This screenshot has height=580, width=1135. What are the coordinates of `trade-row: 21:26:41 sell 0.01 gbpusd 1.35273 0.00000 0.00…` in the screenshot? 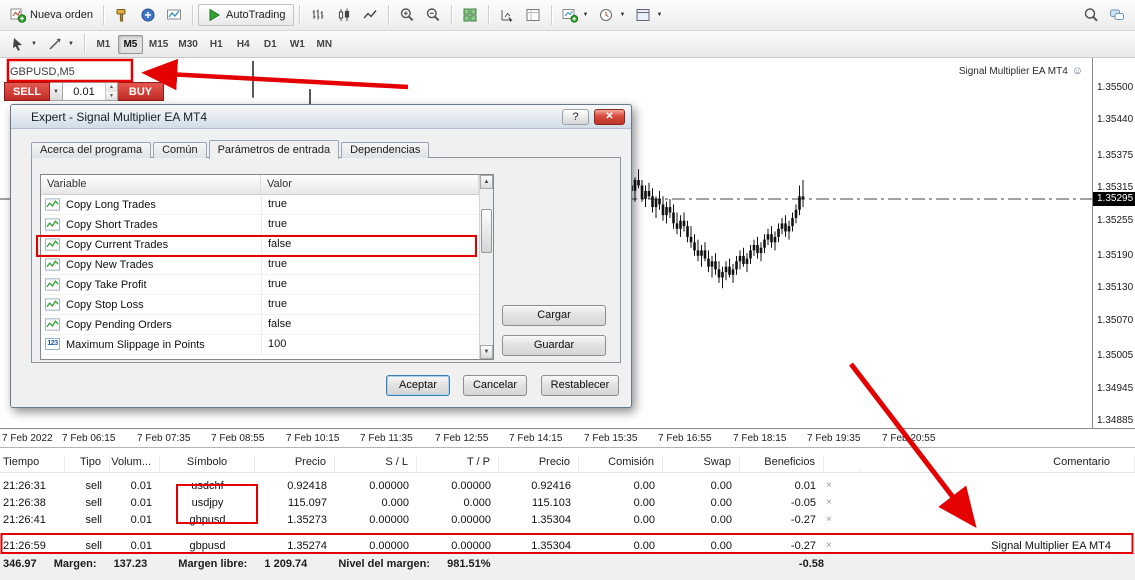 It's located at (567, 519).